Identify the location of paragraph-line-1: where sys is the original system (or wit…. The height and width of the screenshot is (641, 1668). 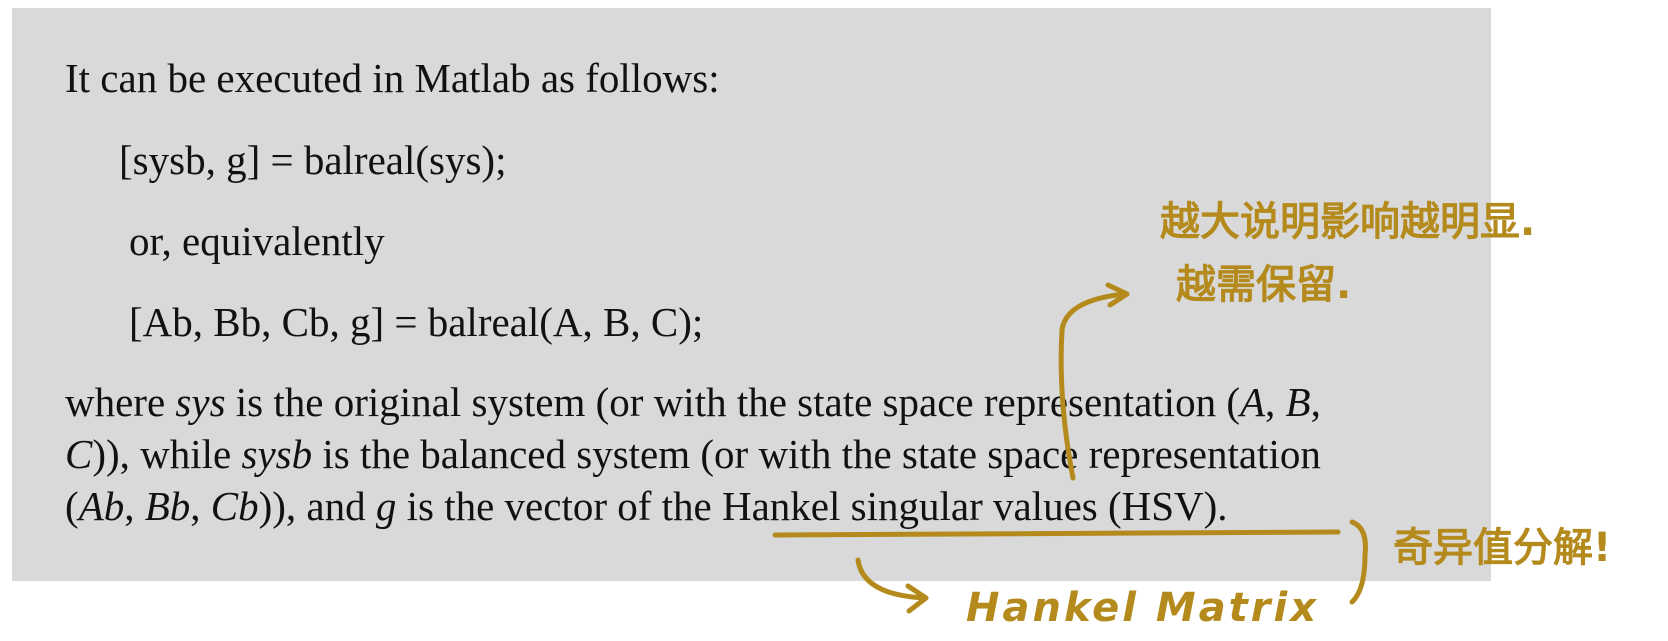
(693, 402).